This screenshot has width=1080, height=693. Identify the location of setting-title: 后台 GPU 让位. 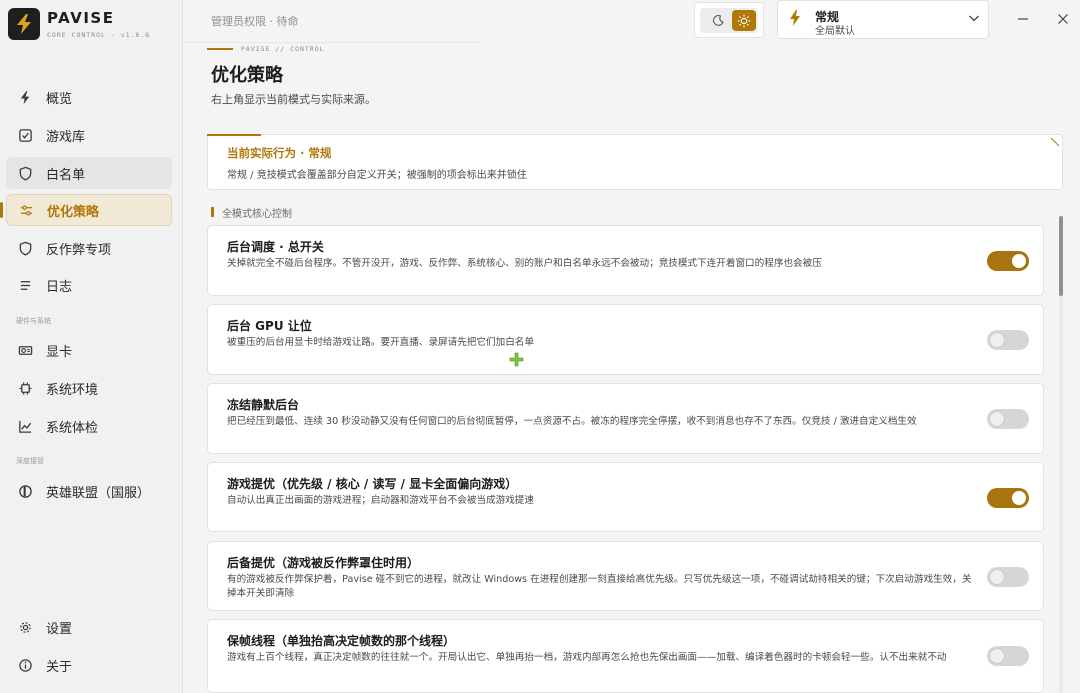
(269, 326).